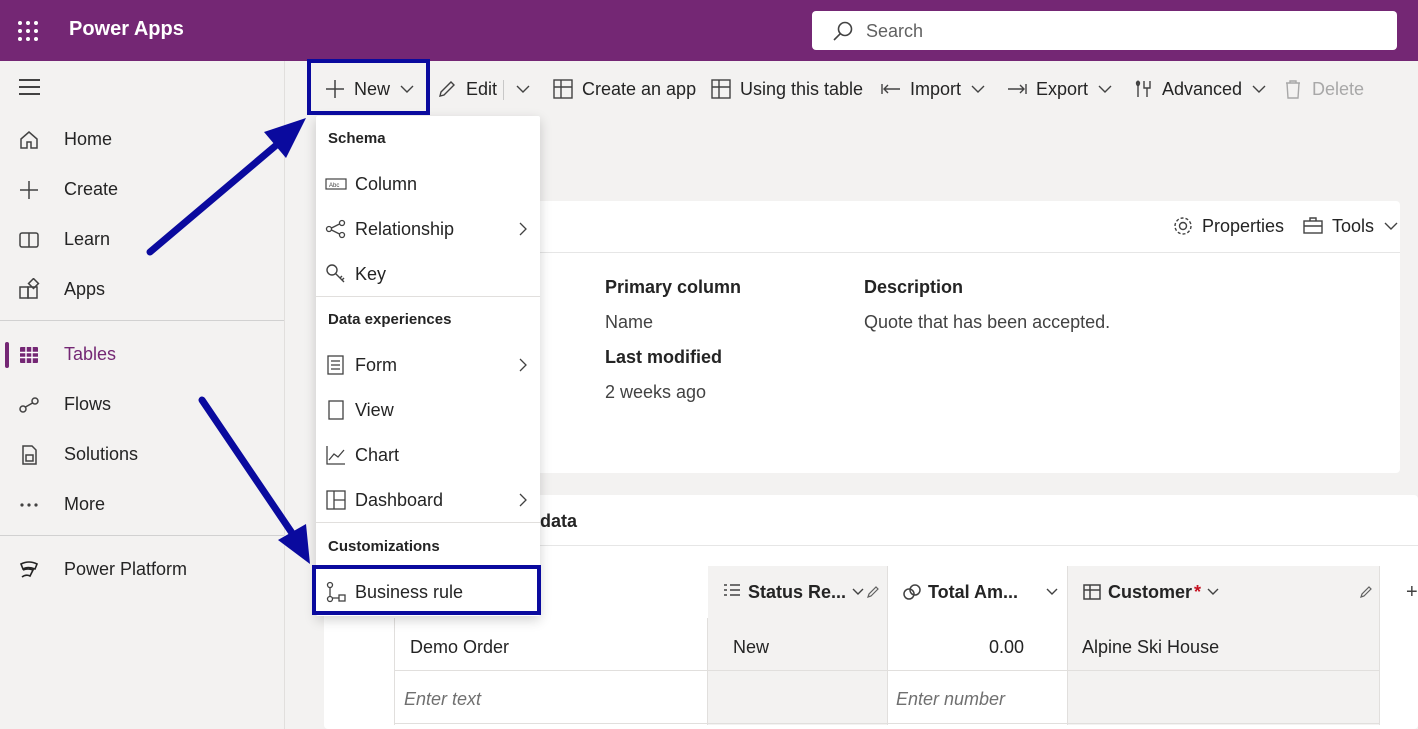 The width and height of the screenshot is (1418, 729). Describe the element at coordinates (248, 468) in the screenshot. I see `arrow-to-business-rule` at that location.